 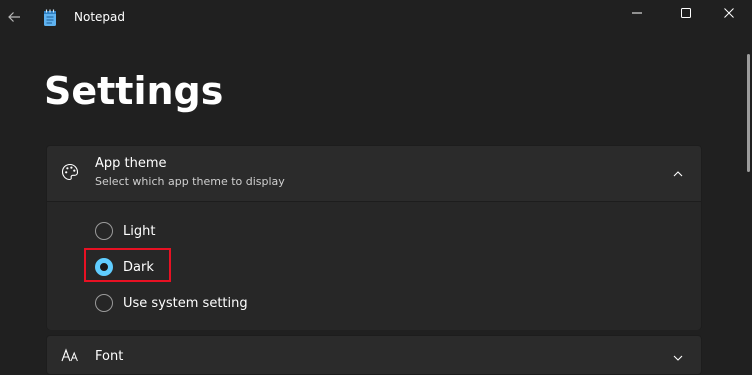 I want to click on minimize-button, so click(x=637, y=13).